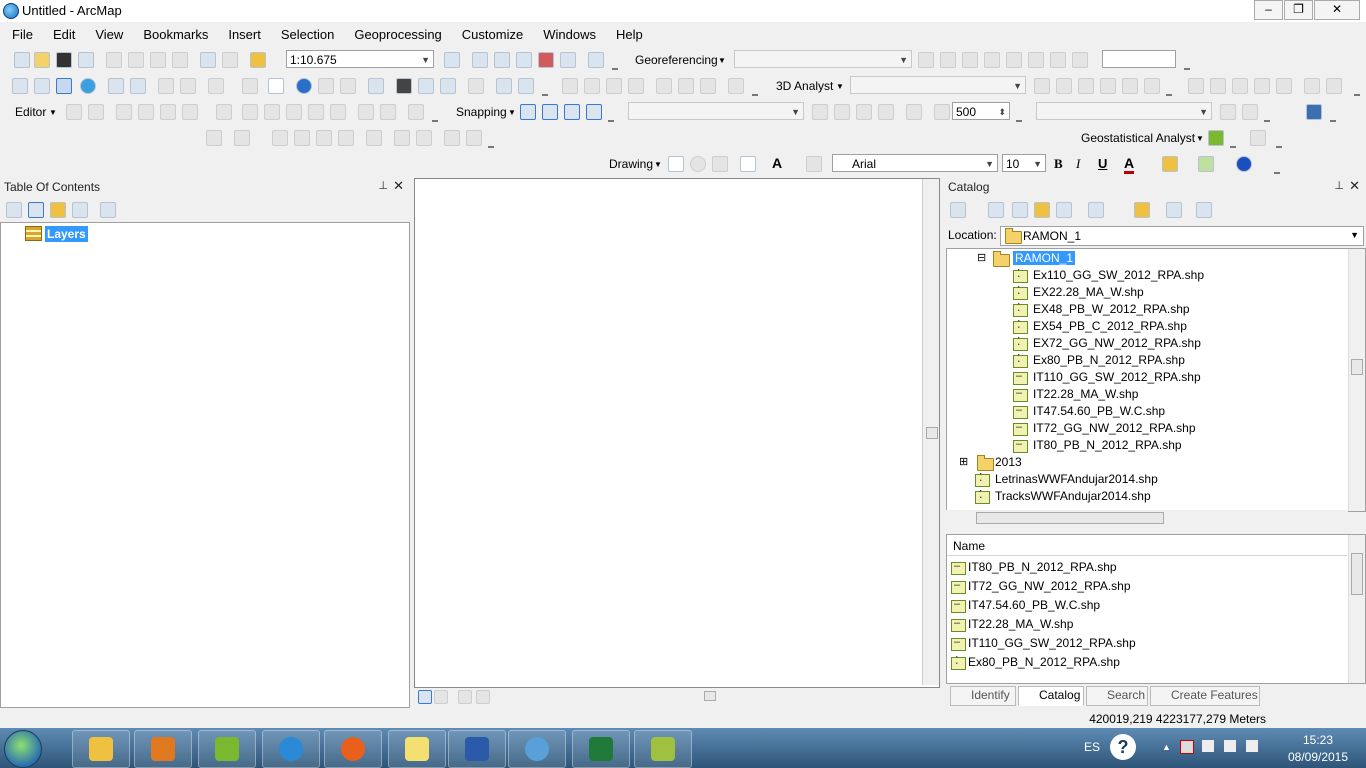 Image resolution: width=1366 pixels, height=768 pixels. What do you see at coordinates (1244, 164) in the screenshot?
I see `marker-color-icon` at bounding box center [1244, 164].